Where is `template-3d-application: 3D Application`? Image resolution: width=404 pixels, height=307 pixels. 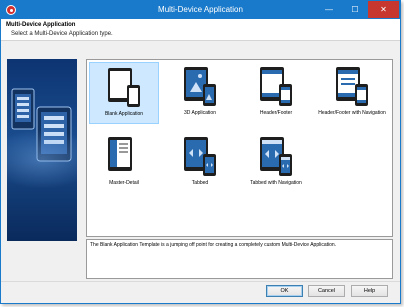 template-3d-application: 3D Application is located at coordinates (200, 93).